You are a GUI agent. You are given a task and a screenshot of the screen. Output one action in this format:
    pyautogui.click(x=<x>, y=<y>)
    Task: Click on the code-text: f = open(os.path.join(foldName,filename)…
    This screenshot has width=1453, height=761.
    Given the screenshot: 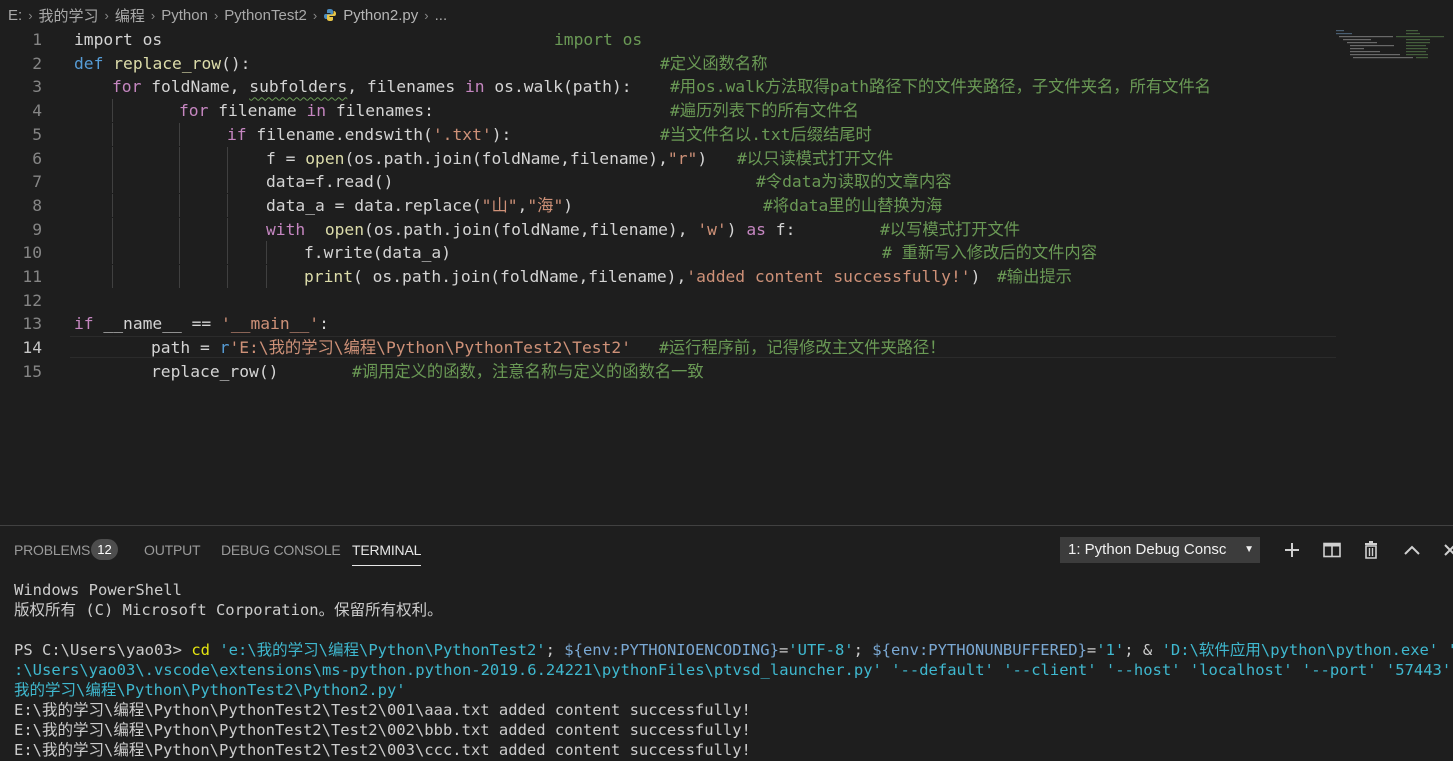 What is the action you would take?
    pyautogui.click(x=486, y=158)
    